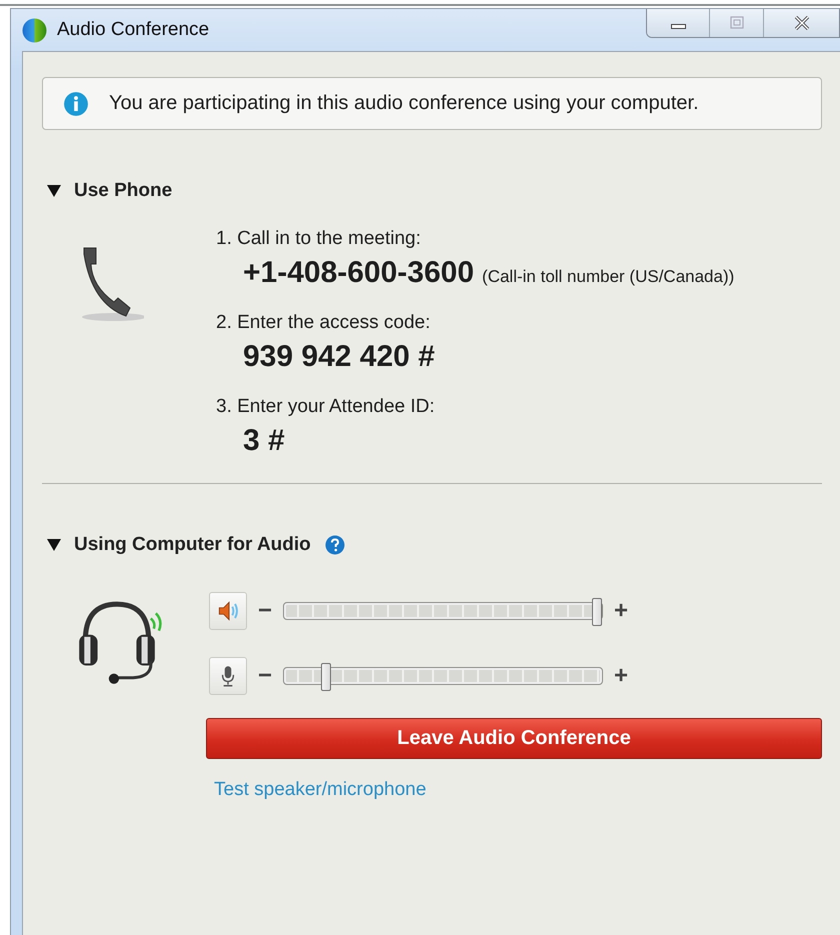 The height and width of the screenshot is (935, 840). Describe the element at coordinates (608, 277) in the screenshot. I see `number-note: (Call-in toll number (US/Canada))` at that location.